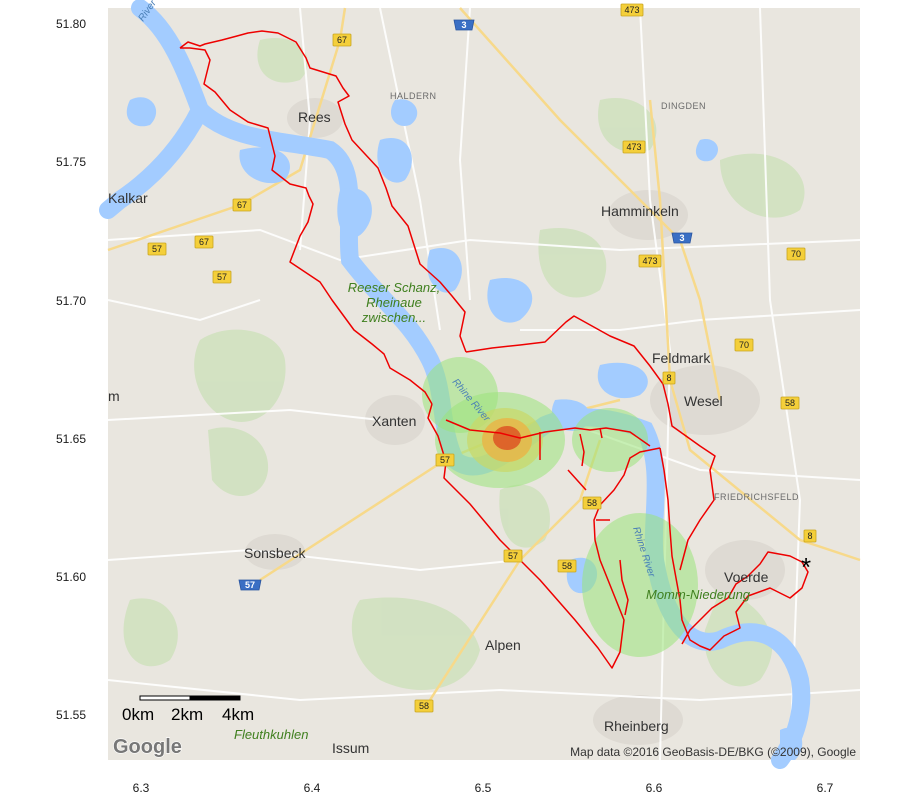  I want to click on shield-67-c: 67, so click(204, 242).